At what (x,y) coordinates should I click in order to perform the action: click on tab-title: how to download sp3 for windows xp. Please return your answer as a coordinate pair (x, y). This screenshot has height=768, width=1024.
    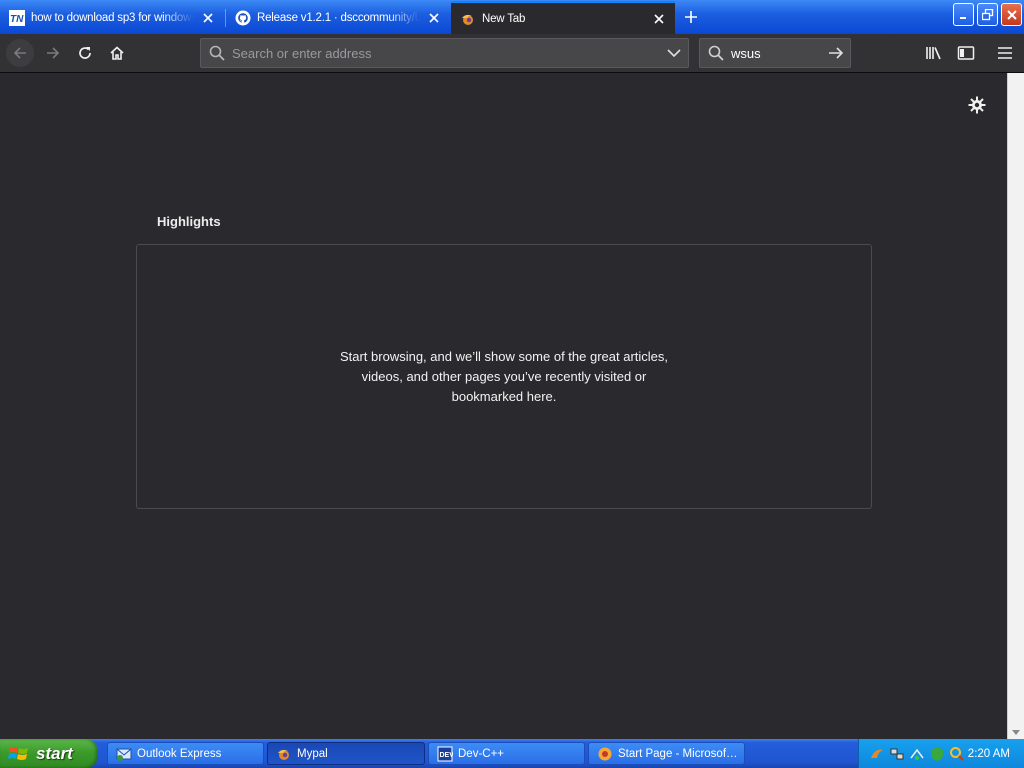
    Looking at the image, I should click on (112, 17).